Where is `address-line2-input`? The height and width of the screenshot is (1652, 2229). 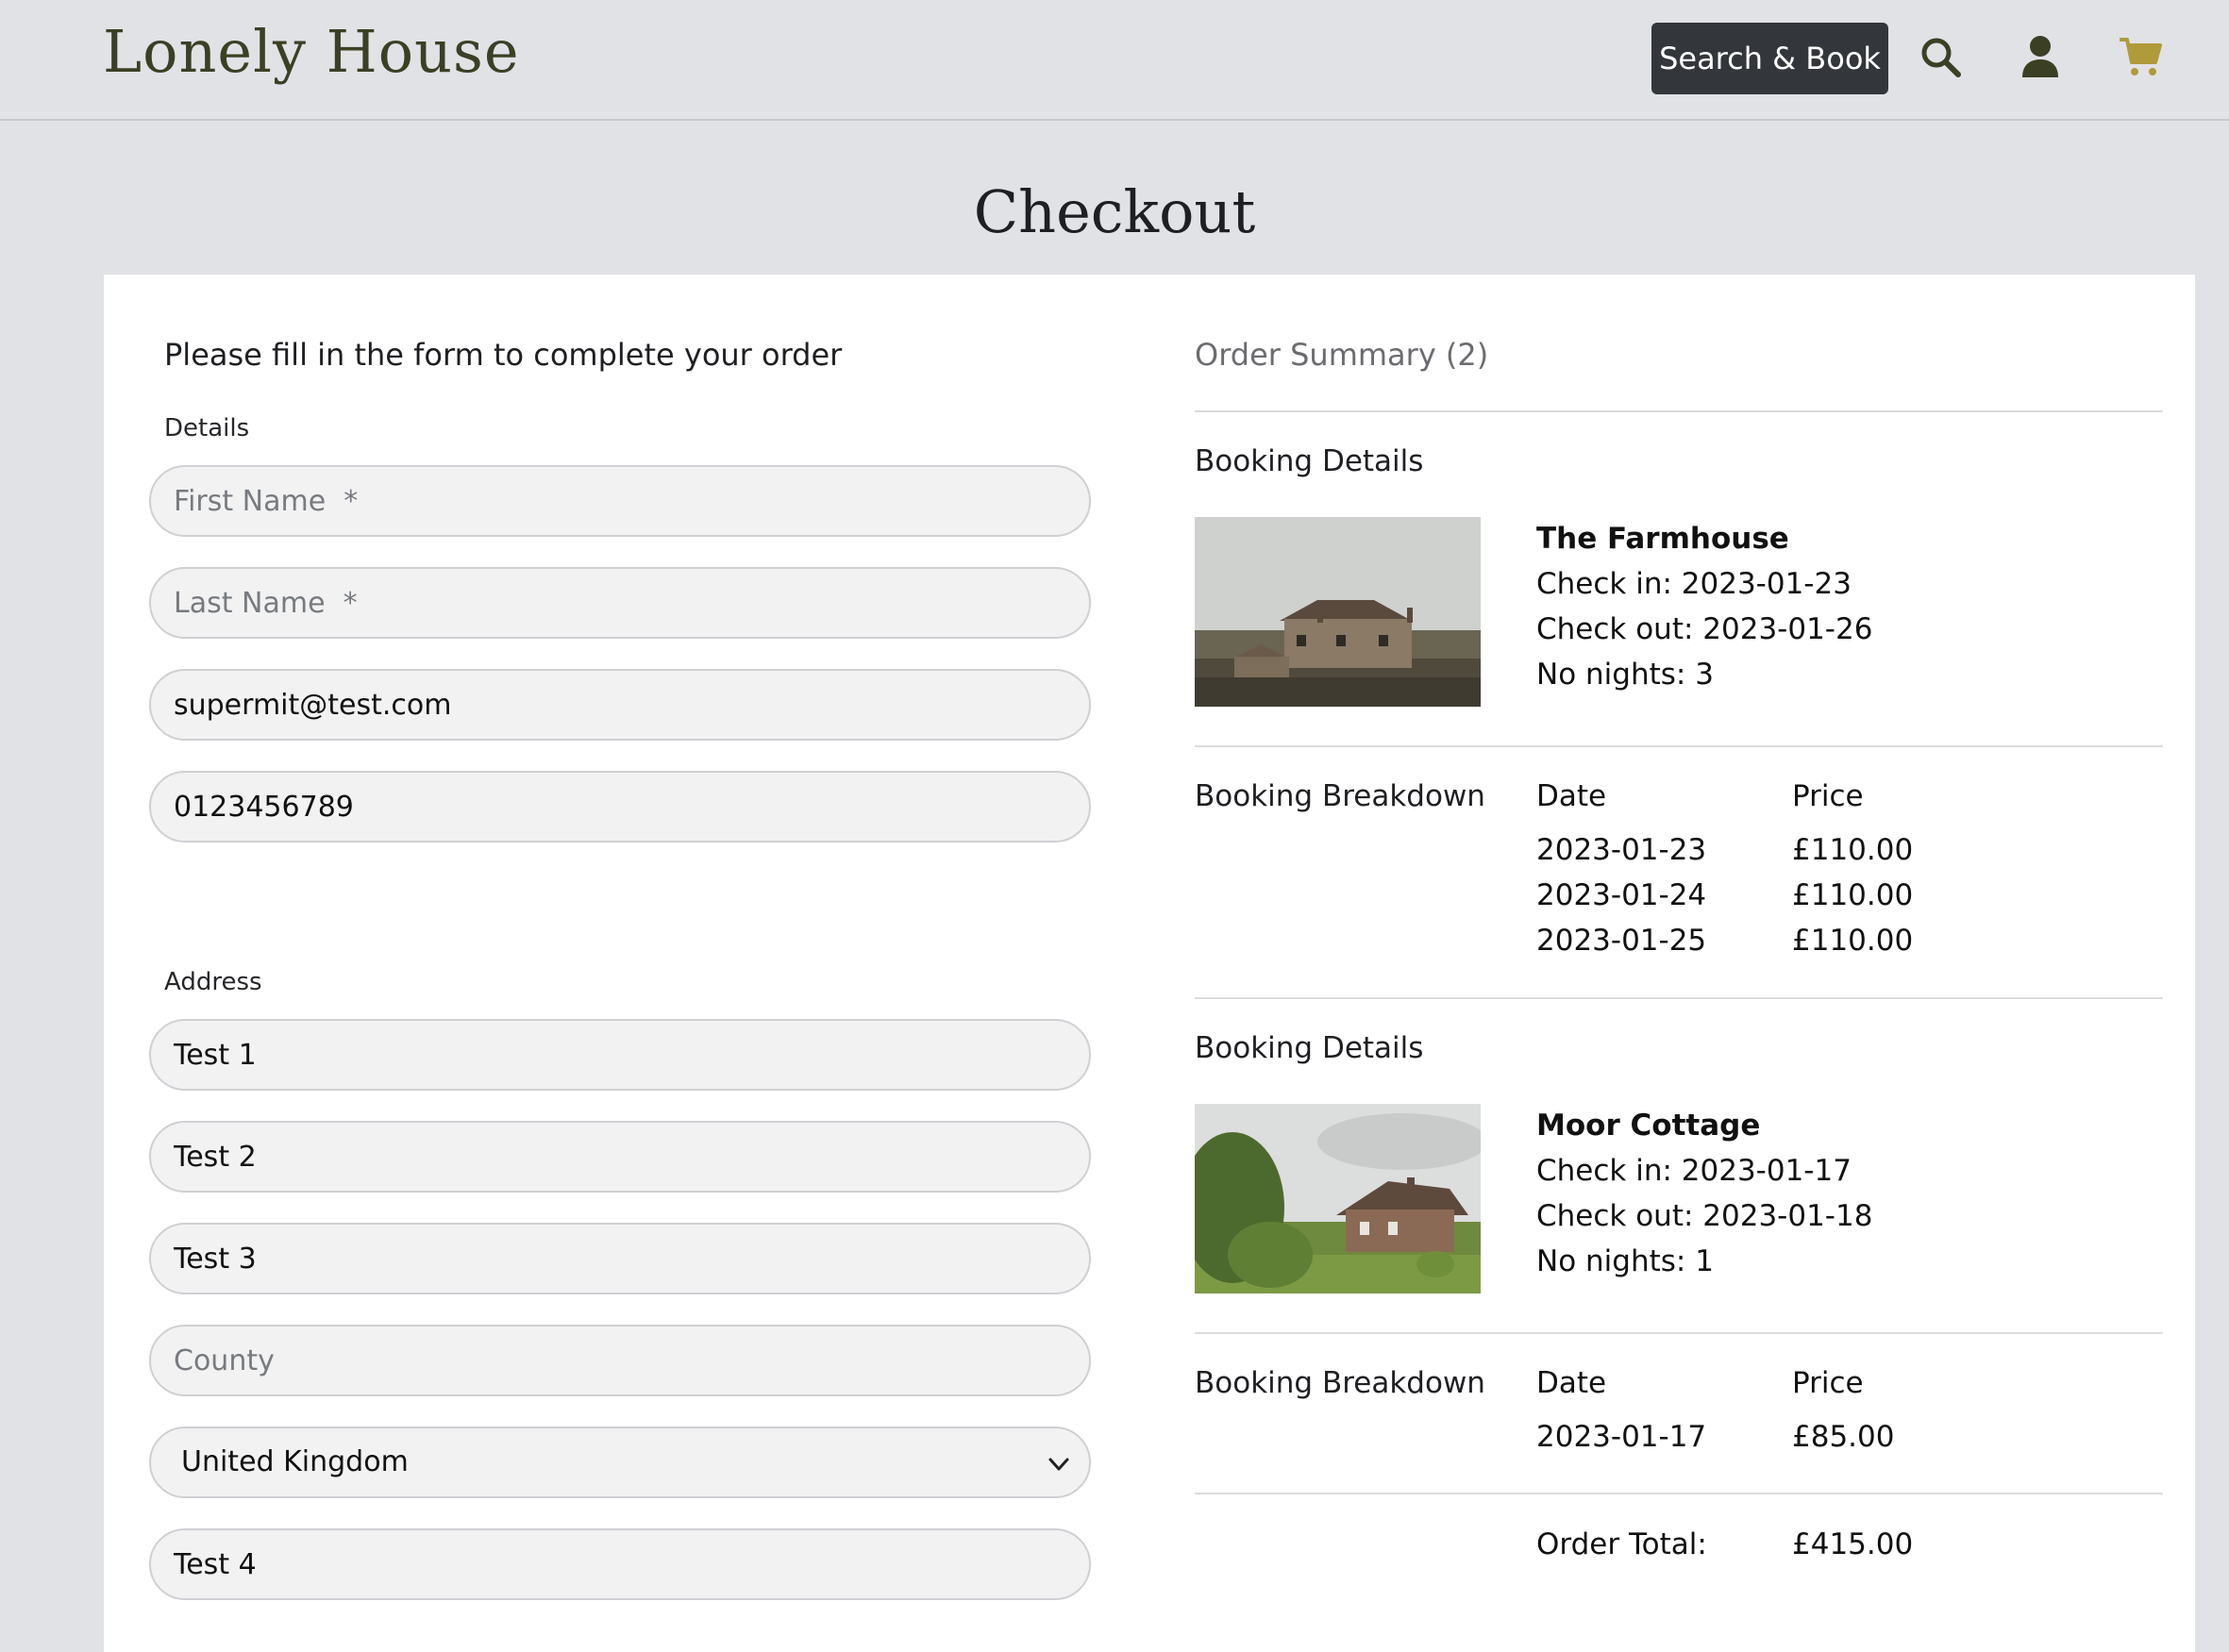 address-line2-input is located at coordinates (620, 1157).